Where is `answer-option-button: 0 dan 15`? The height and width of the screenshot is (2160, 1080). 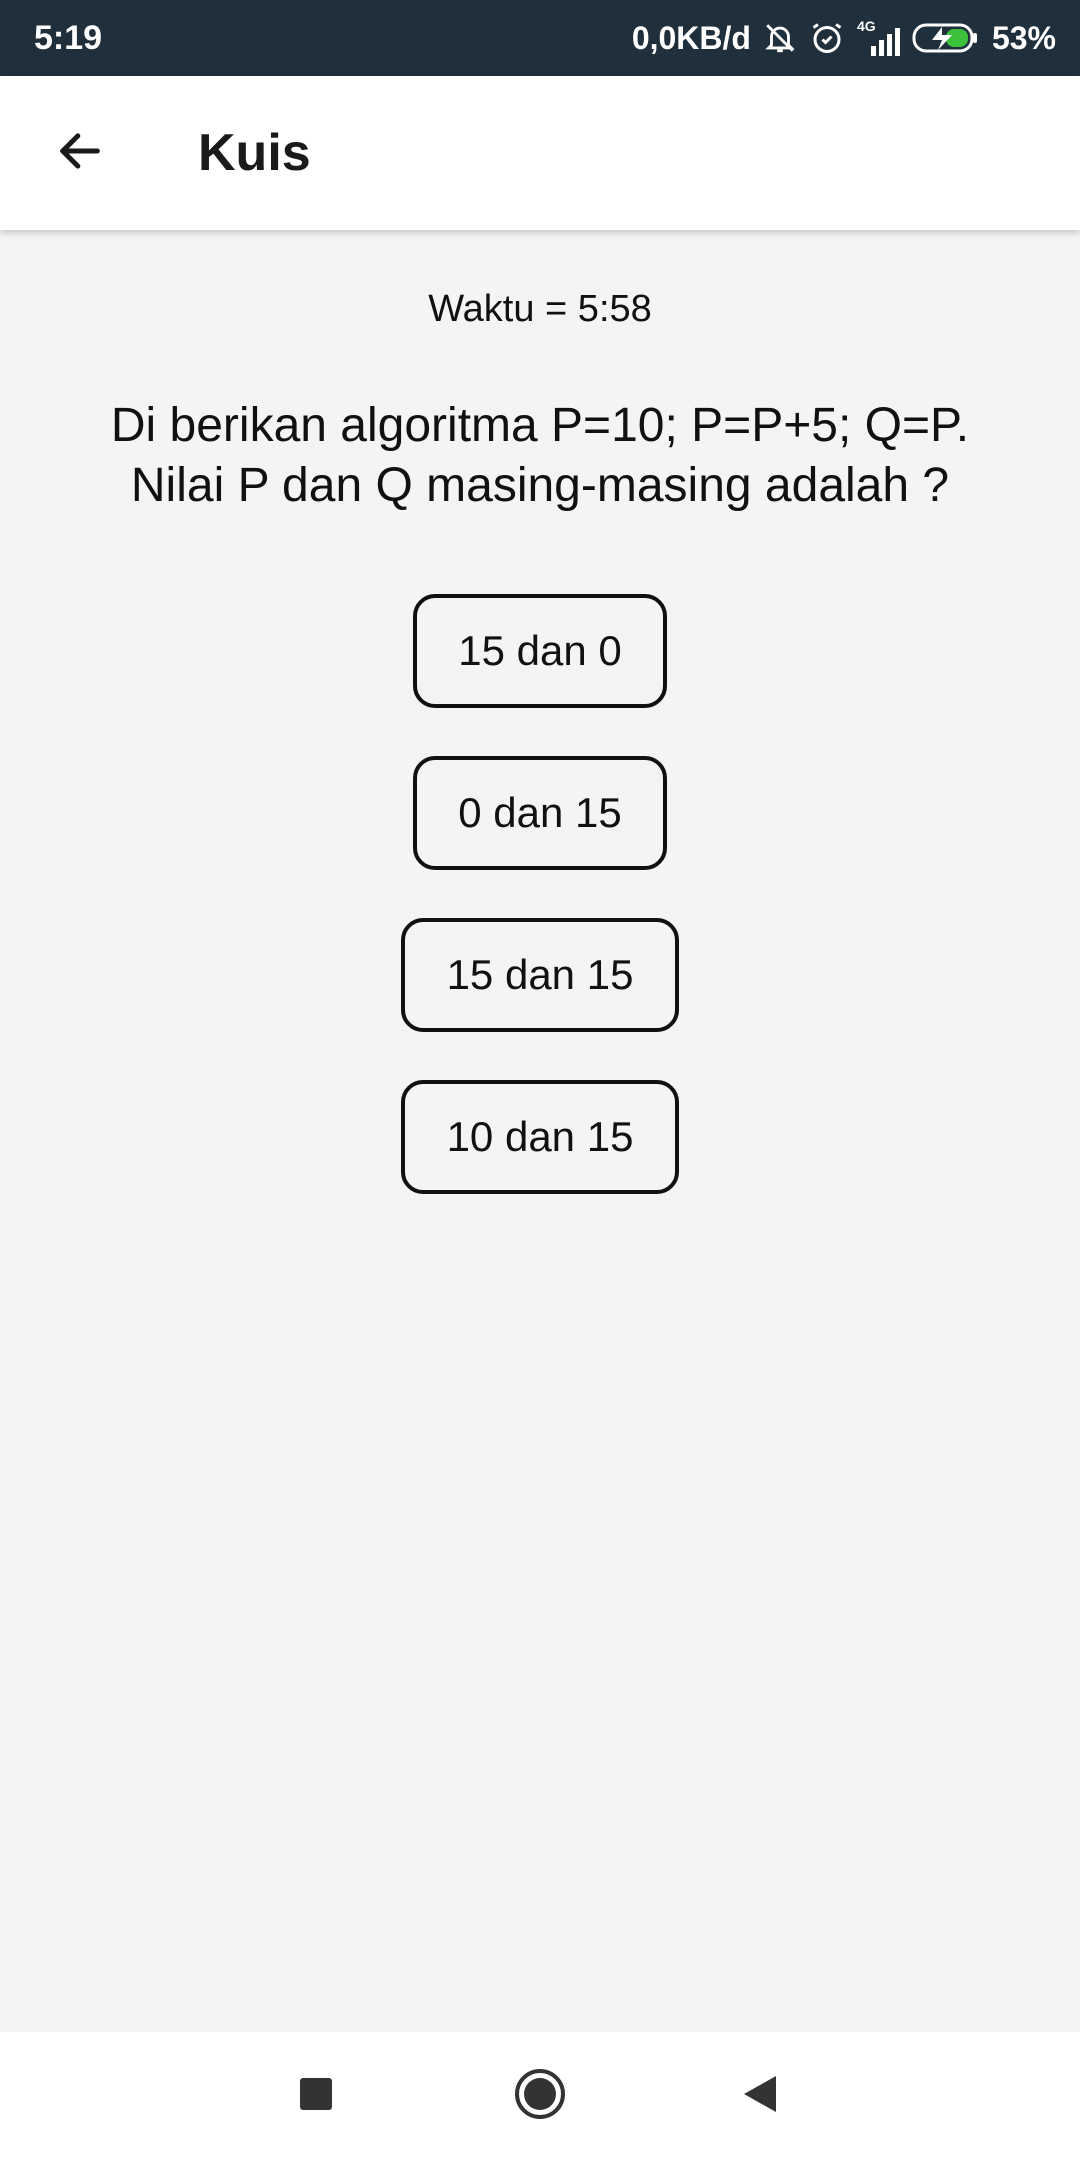 answer-option-button: 0 dan 15 is located at coordinates (540, 813).